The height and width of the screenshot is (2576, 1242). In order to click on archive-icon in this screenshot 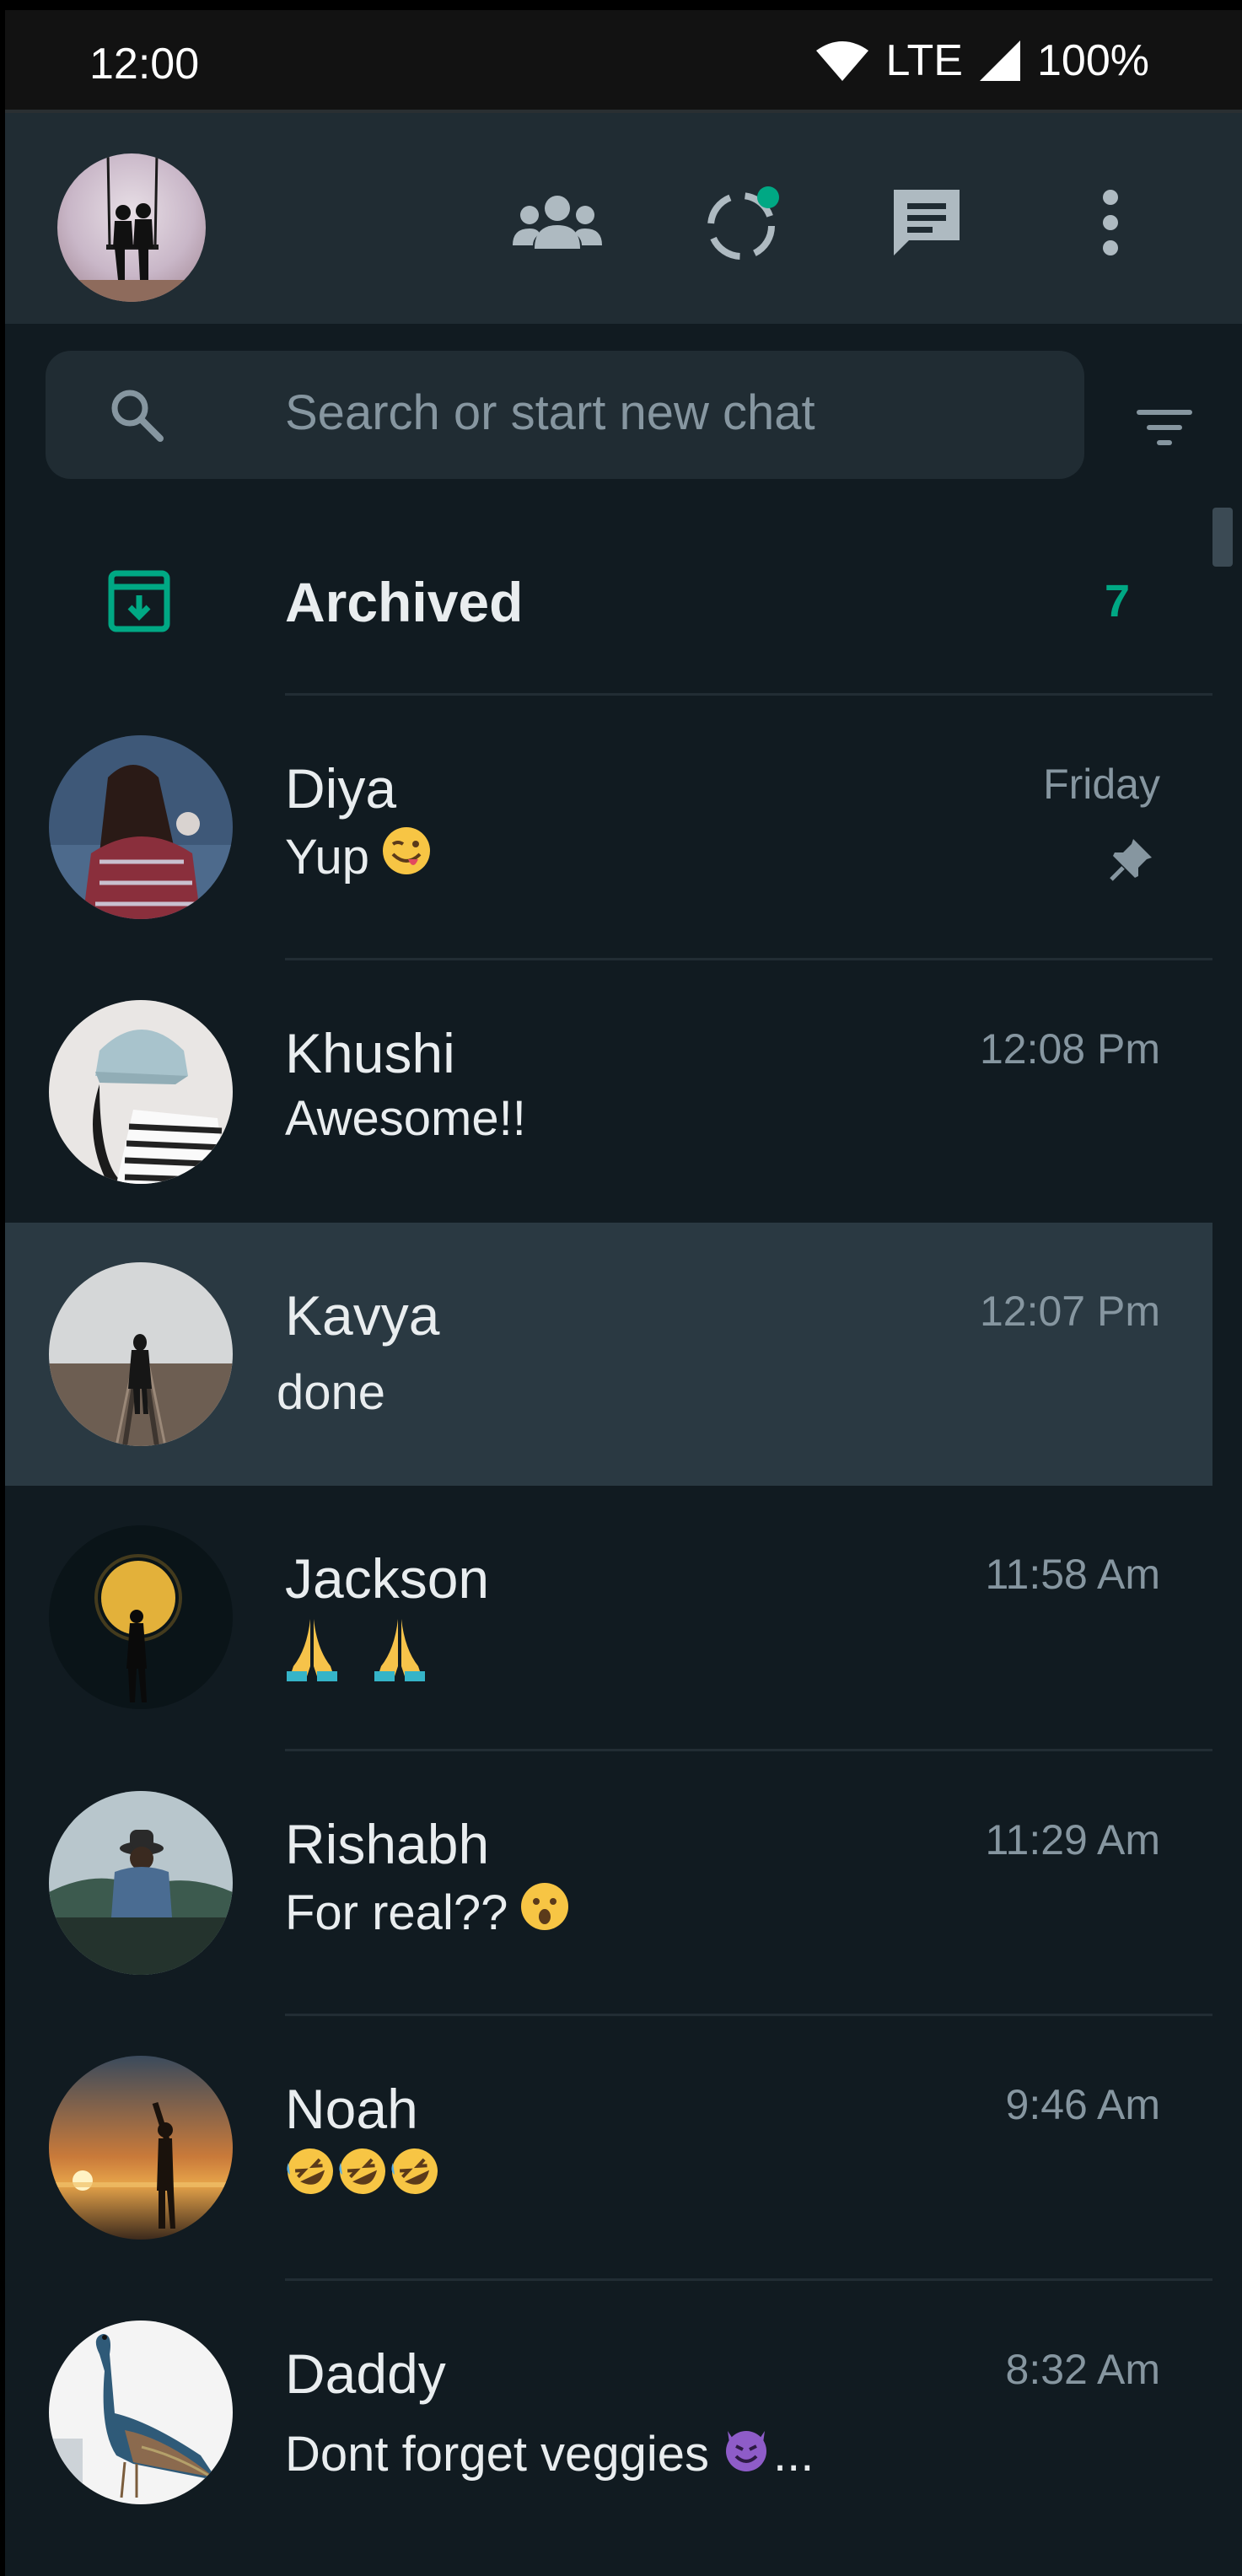, I will do `click(139, 604)`.